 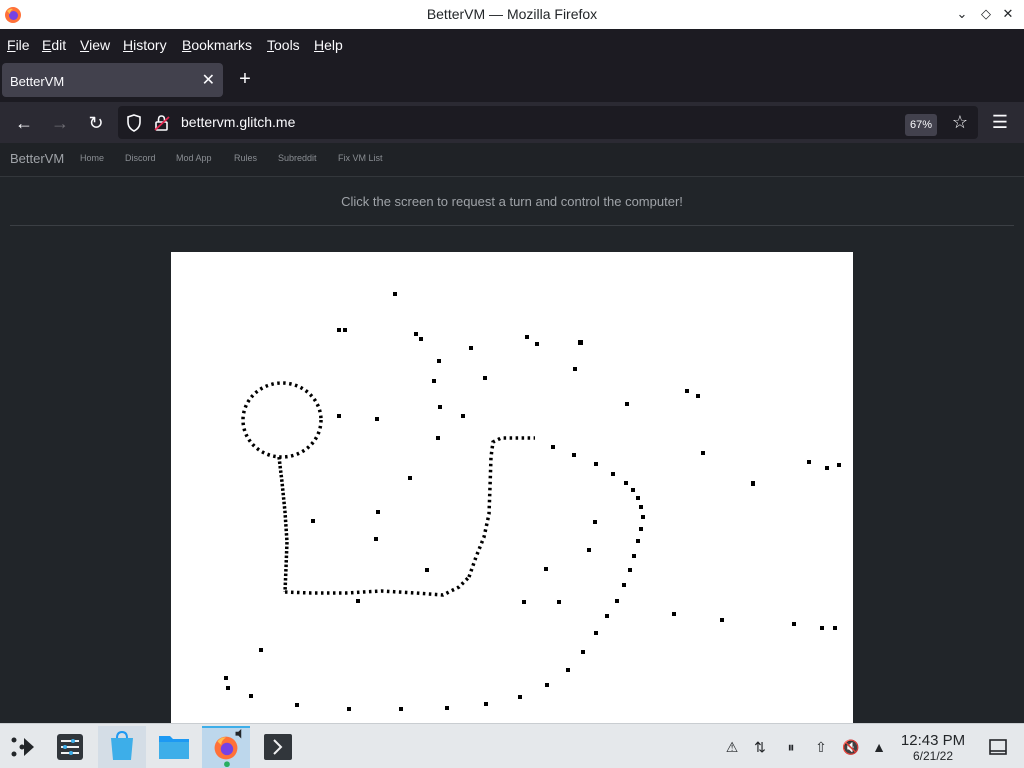 I want to click on discover-store-icon, so click(x=122, y=747).